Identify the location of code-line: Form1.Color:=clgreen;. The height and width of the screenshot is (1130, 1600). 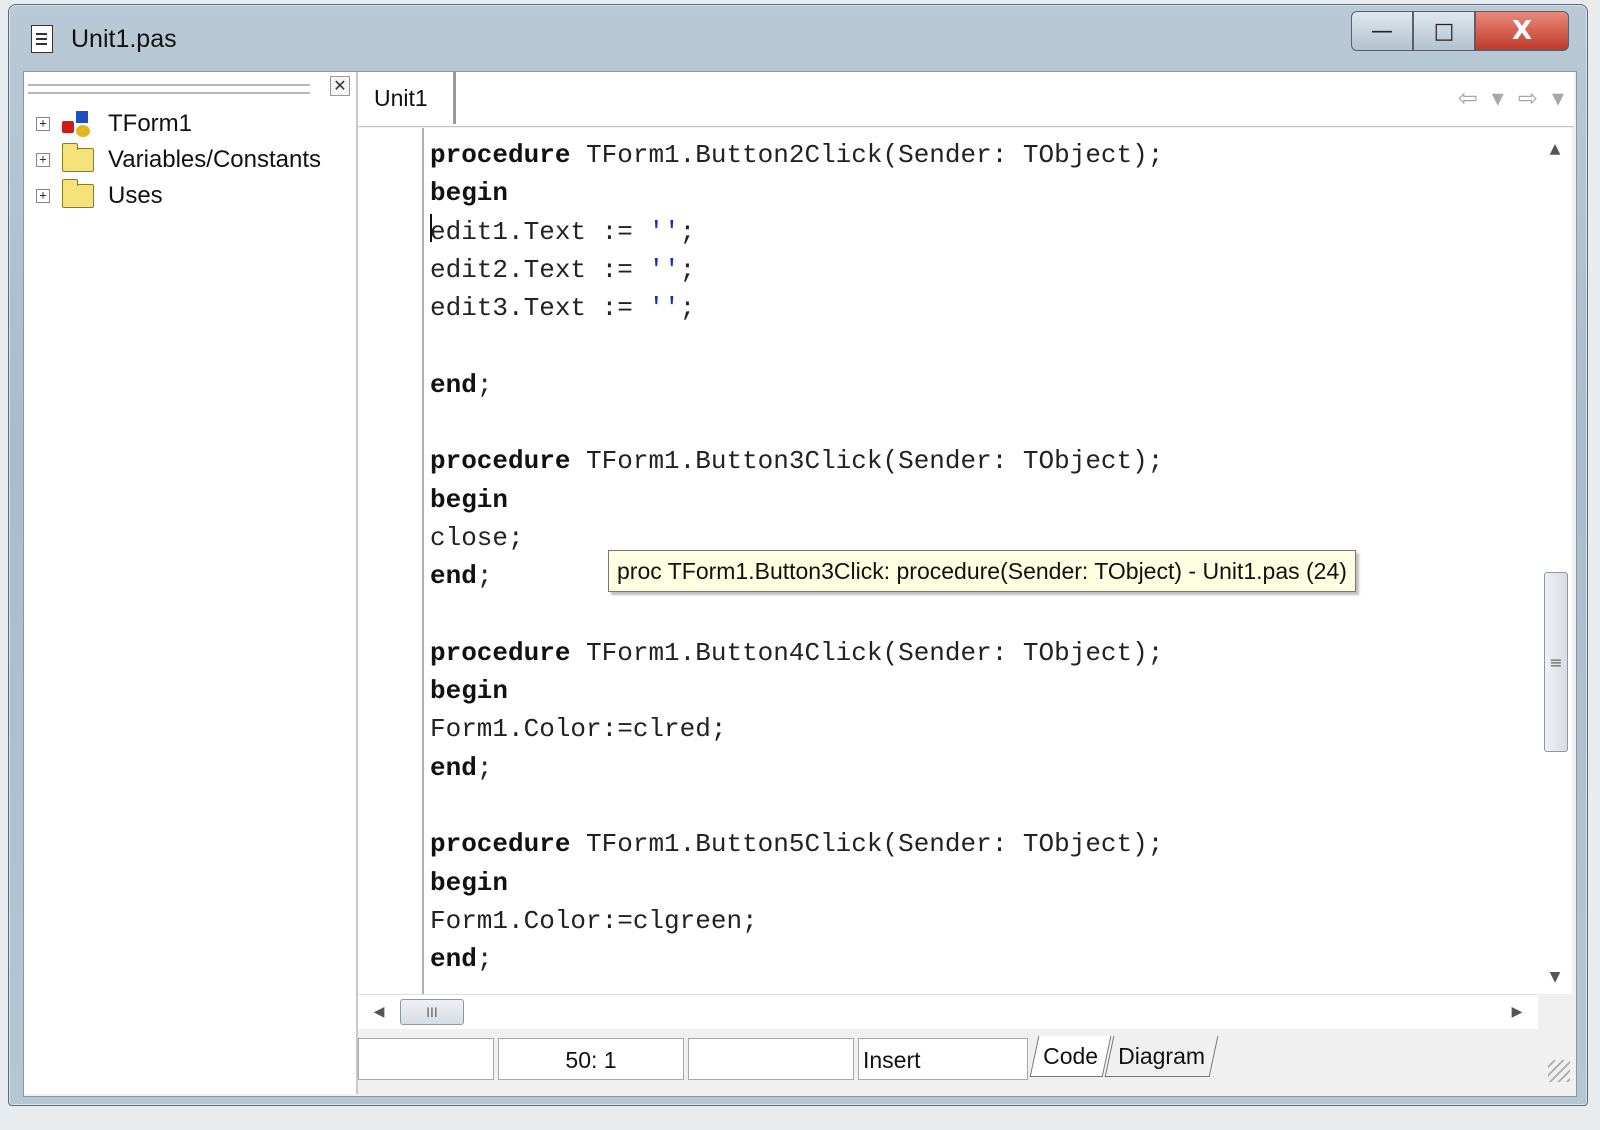
(796, 921).